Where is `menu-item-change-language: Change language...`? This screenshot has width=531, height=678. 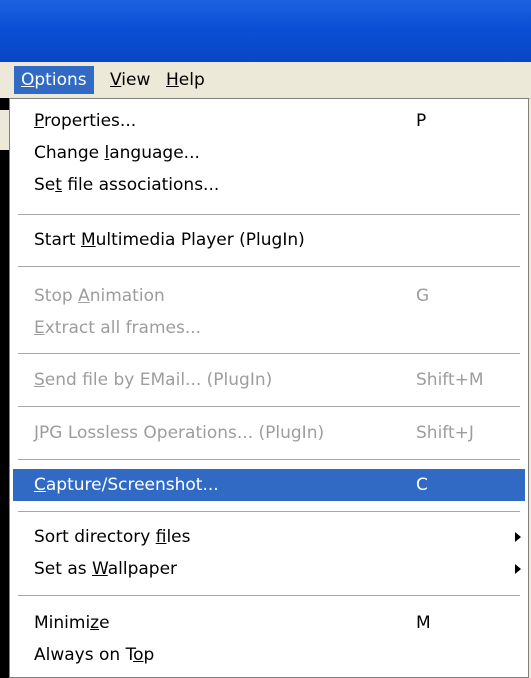
menu-item-change-language: Change language... is located at coordinates (269, 153).